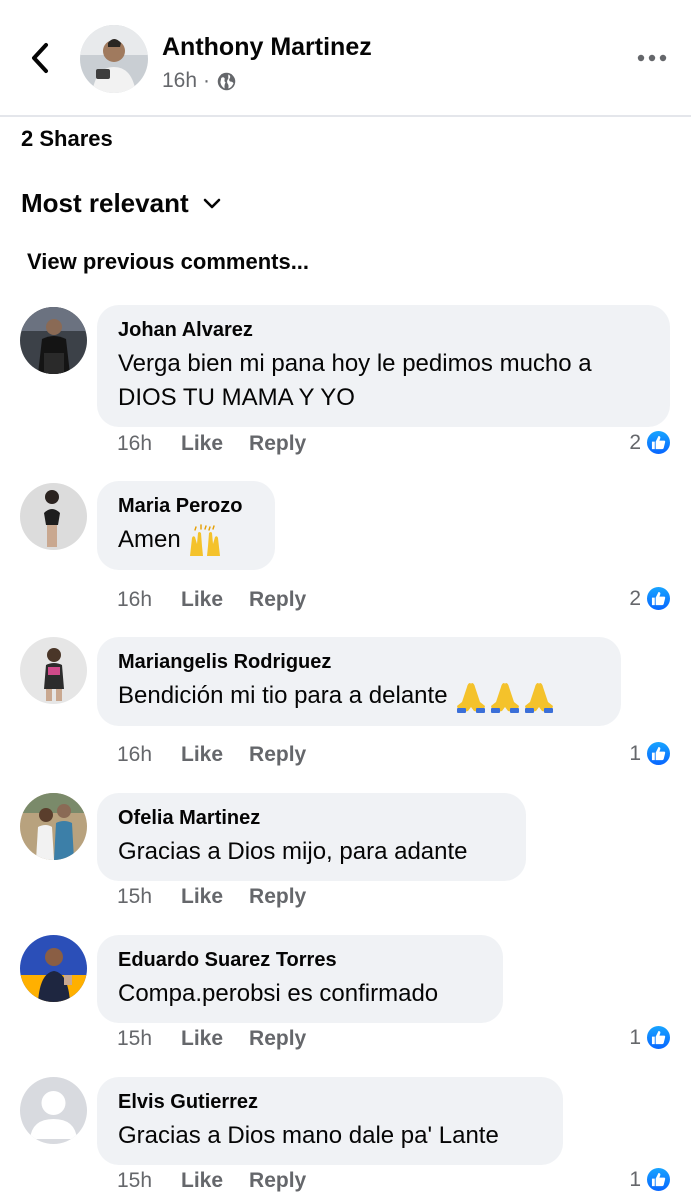 The width and height of the screenshot is (691, 1200). Describe the element at coordinates (114, 59) in the screenshot. I see `author-avatar` at that location.